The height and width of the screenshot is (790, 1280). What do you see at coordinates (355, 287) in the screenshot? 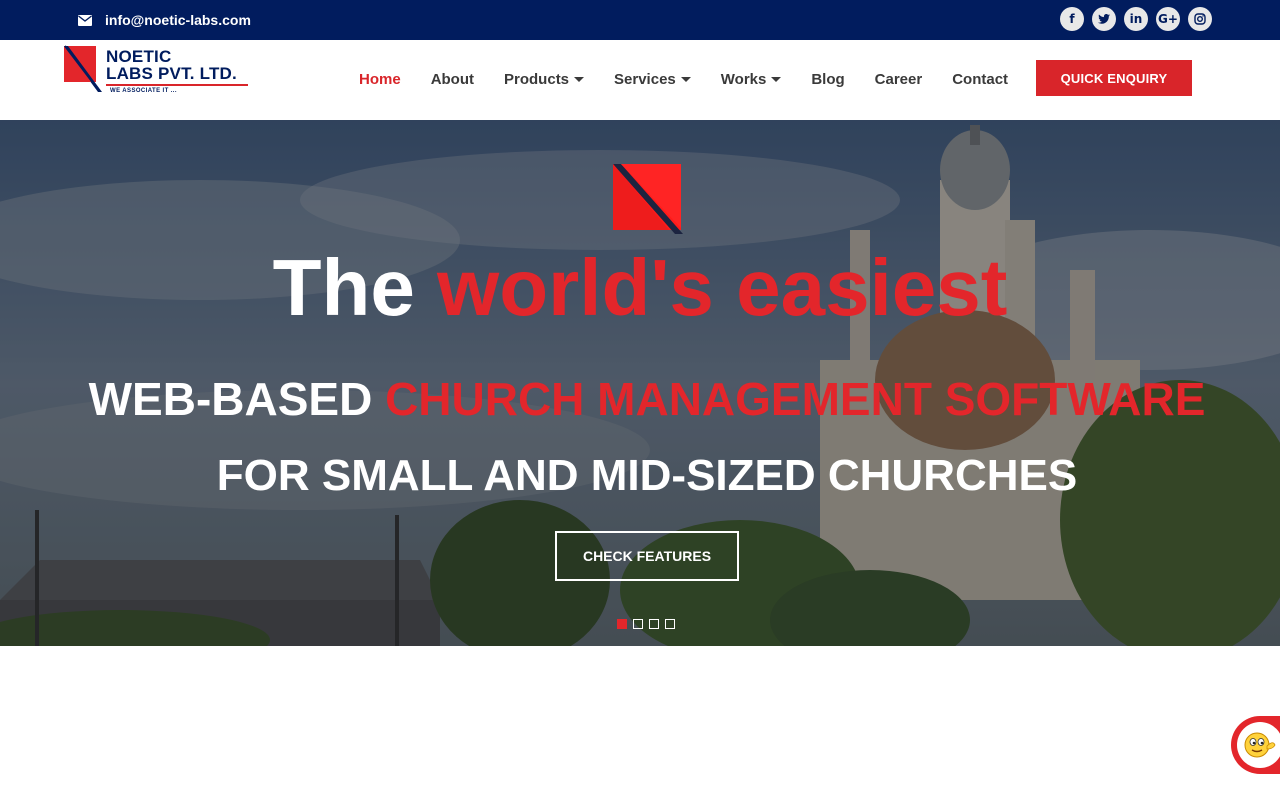
I see `hero-headline-white: The` at bounding box center [355, 287].